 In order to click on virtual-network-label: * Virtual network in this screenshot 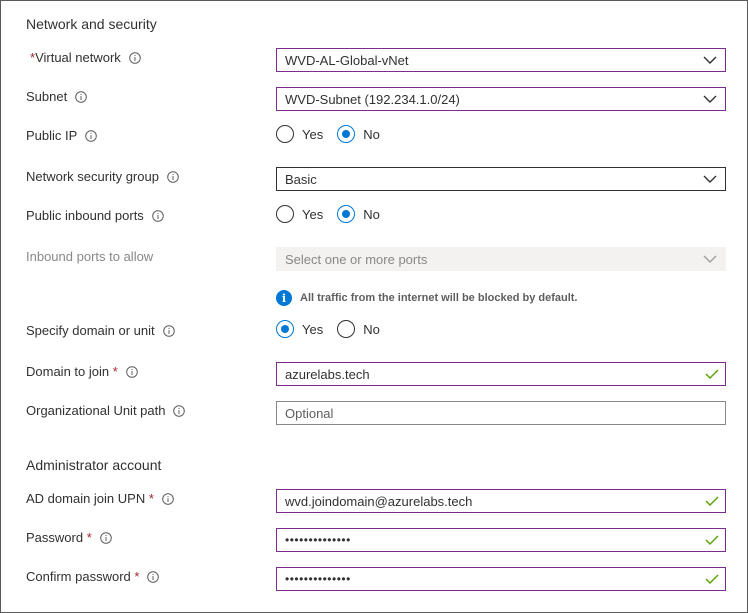, I will do `click(85, 57)`.